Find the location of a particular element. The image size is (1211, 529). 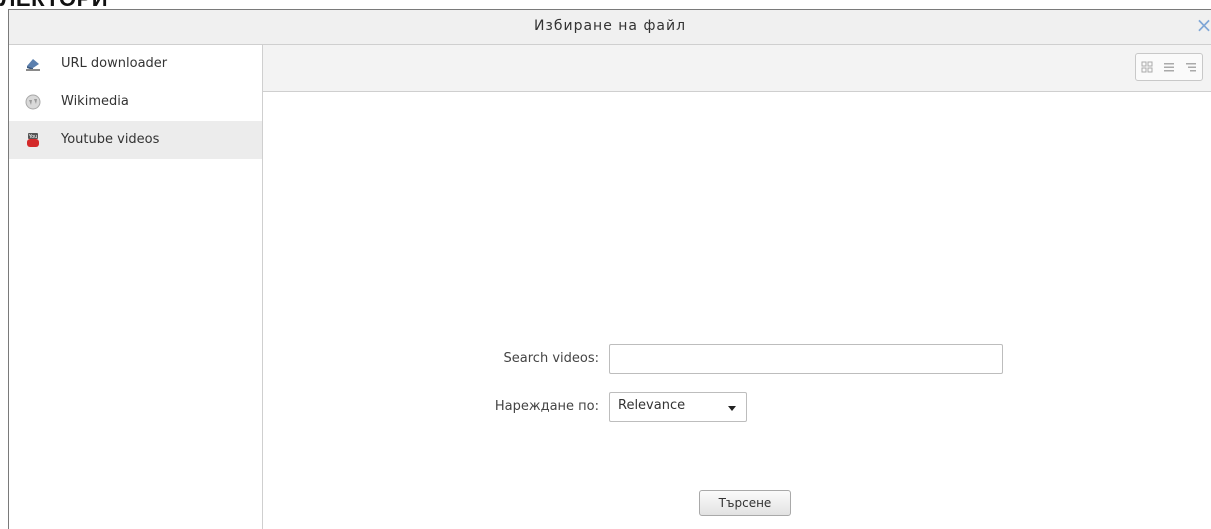

close-icon: × is located at coordinates (1203, 25).